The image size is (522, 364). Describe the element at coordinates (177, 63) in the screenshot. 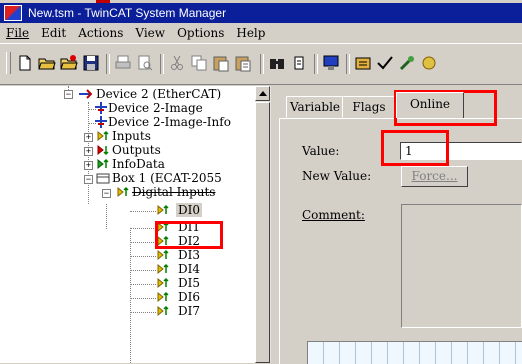

I see `cut-icon` at that location.